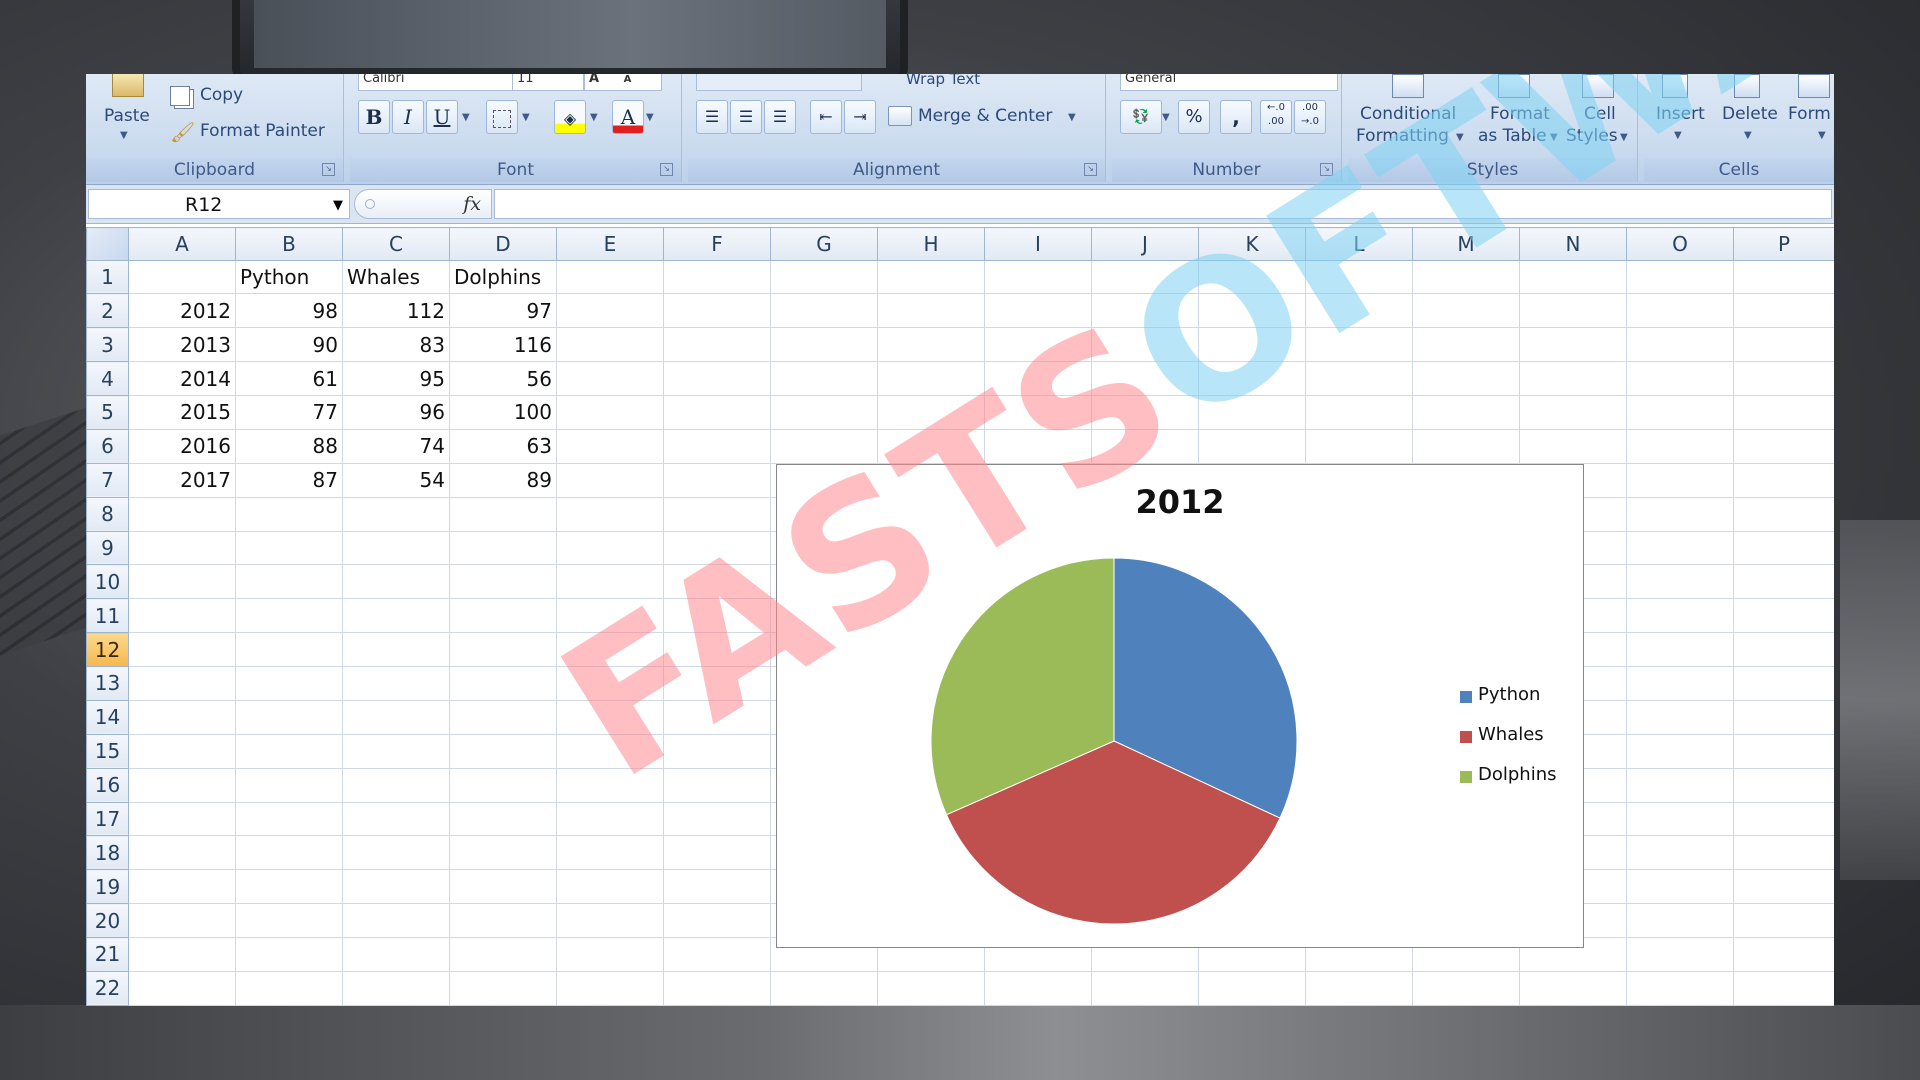 The height and width of the screenshot is (1080, 1920). What do you see at coordinates (1145, 446) in the screenshot?
I see `cell-j6` at bounding box center [1145, 446].